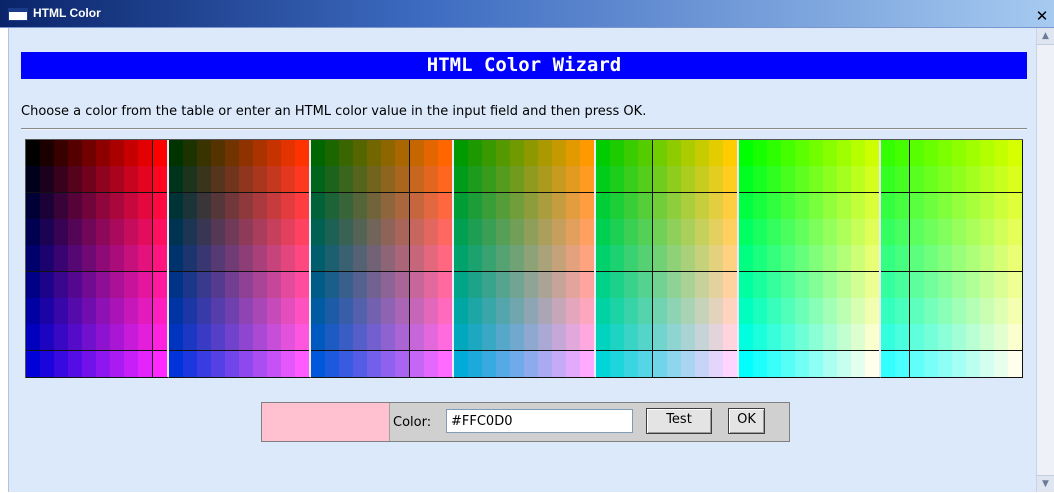 This screenshot has height=493, width=1054. What do you see at coordinates (1045, 36) in the screenshot?
I see `scroll-up-icon: ▲` at bounding box center [1045, 36].